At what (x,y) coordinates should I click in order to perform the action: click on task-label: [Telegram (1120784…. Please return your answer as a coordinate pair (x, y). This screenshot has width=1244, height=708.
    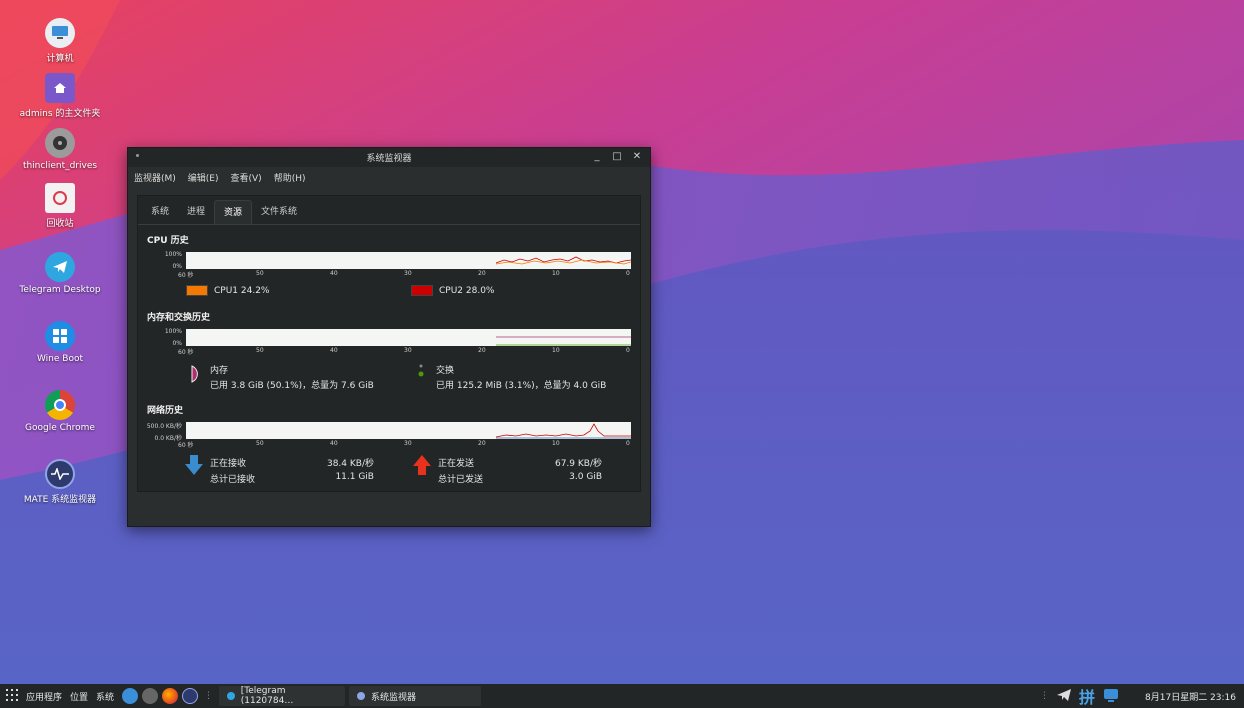
    Looking at the image, I should click on (267, 696).